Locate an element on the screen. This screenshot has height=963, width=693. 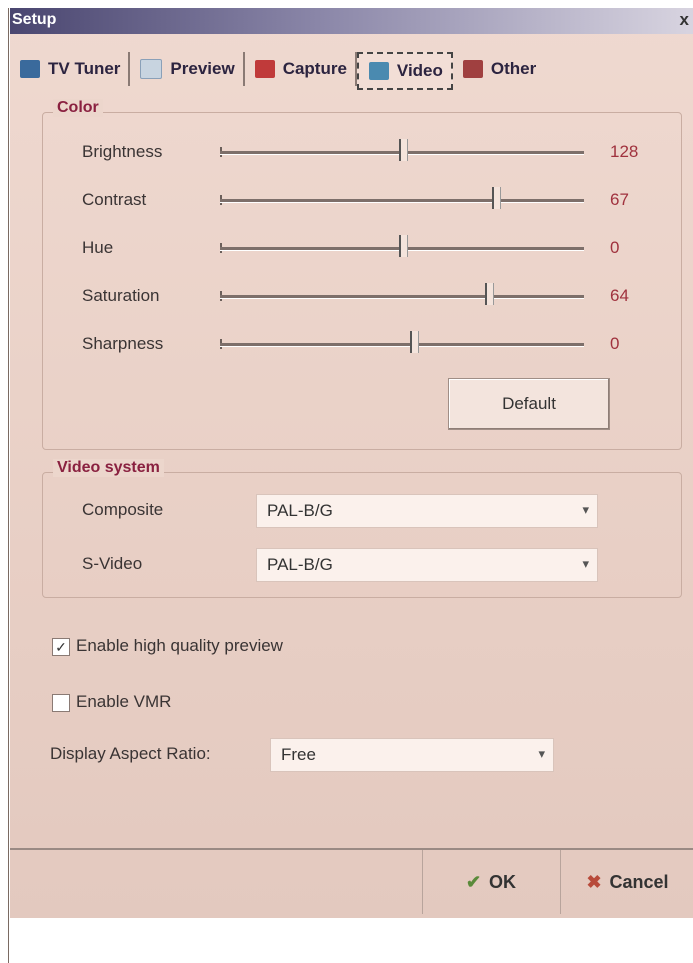
tab-capture: Capture is located at coordinates (301, 69).